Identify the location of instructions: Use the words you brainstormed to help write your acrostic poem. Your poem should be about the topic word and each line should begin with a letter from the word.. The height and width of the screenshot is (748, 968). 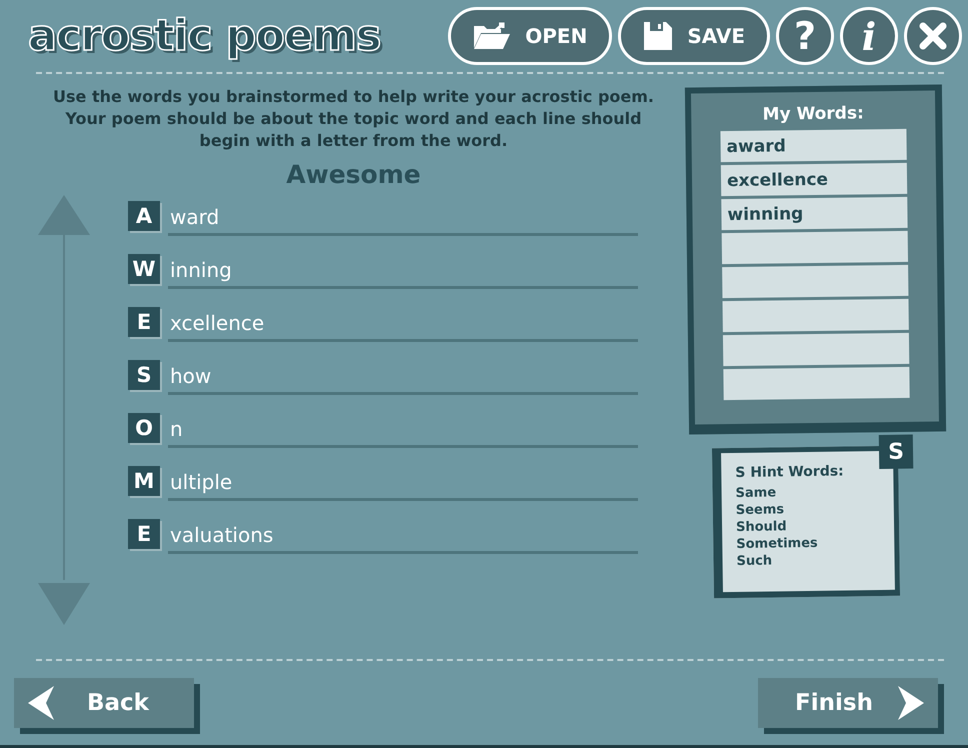
(353, 119).